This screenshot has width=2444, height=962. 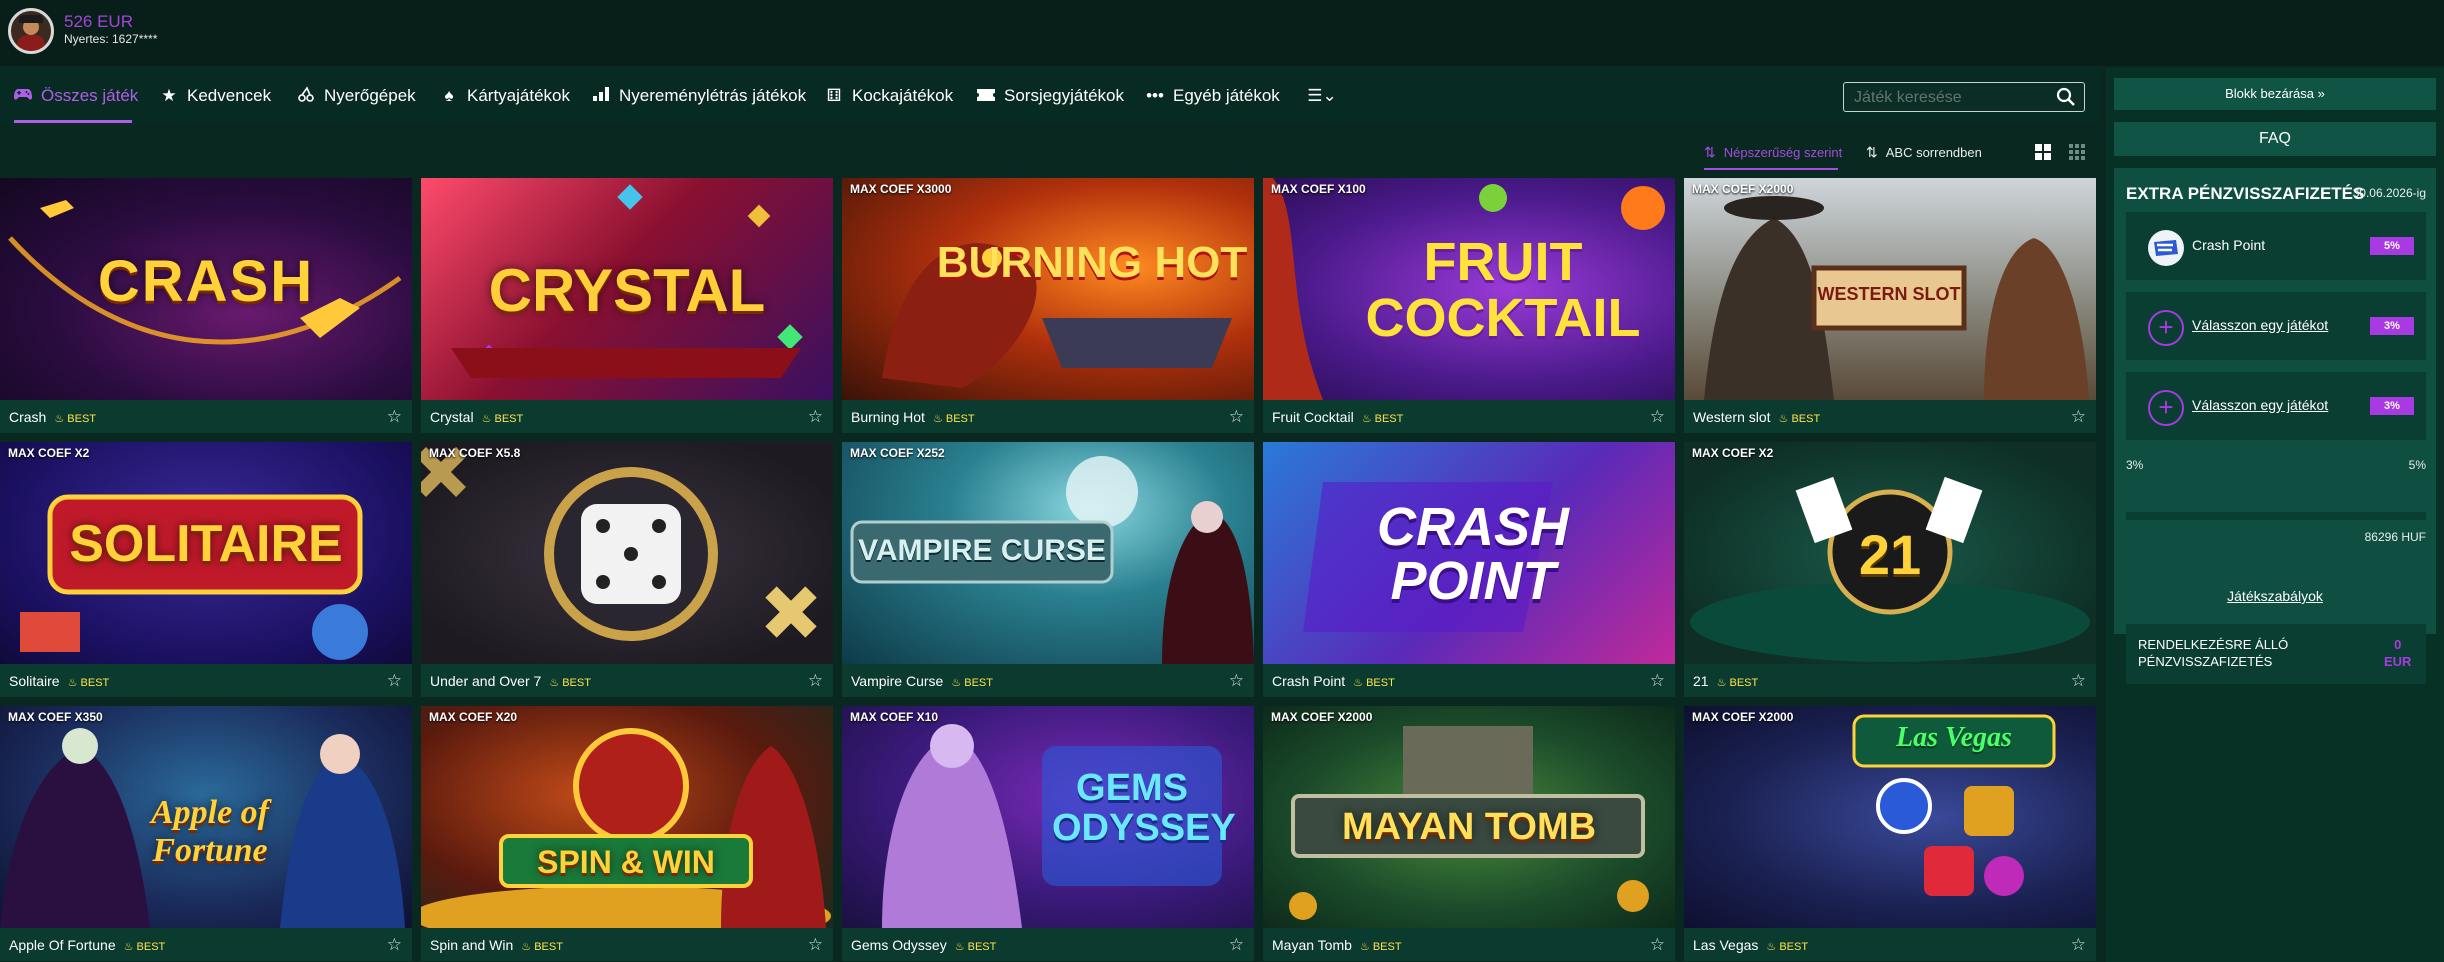 I want to click on small-grid-icon, so click(x=2077, y=152).